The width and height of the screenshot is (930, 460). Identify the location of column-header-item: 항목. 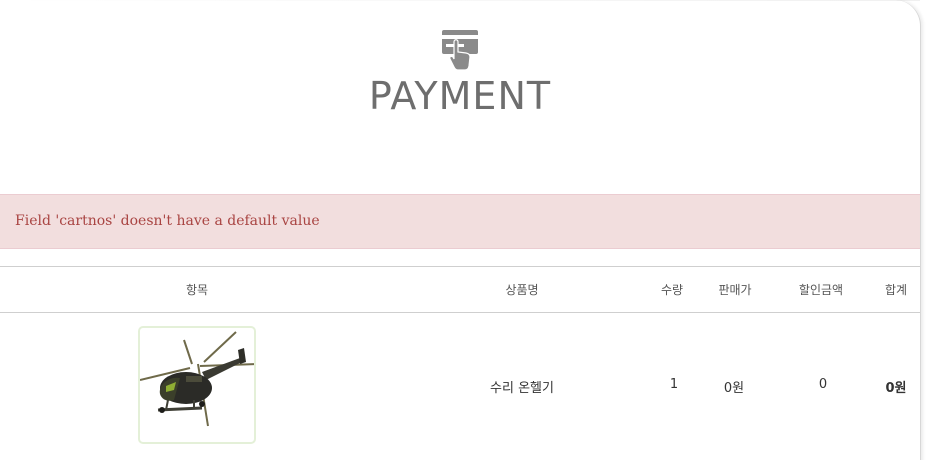
(197, 290).